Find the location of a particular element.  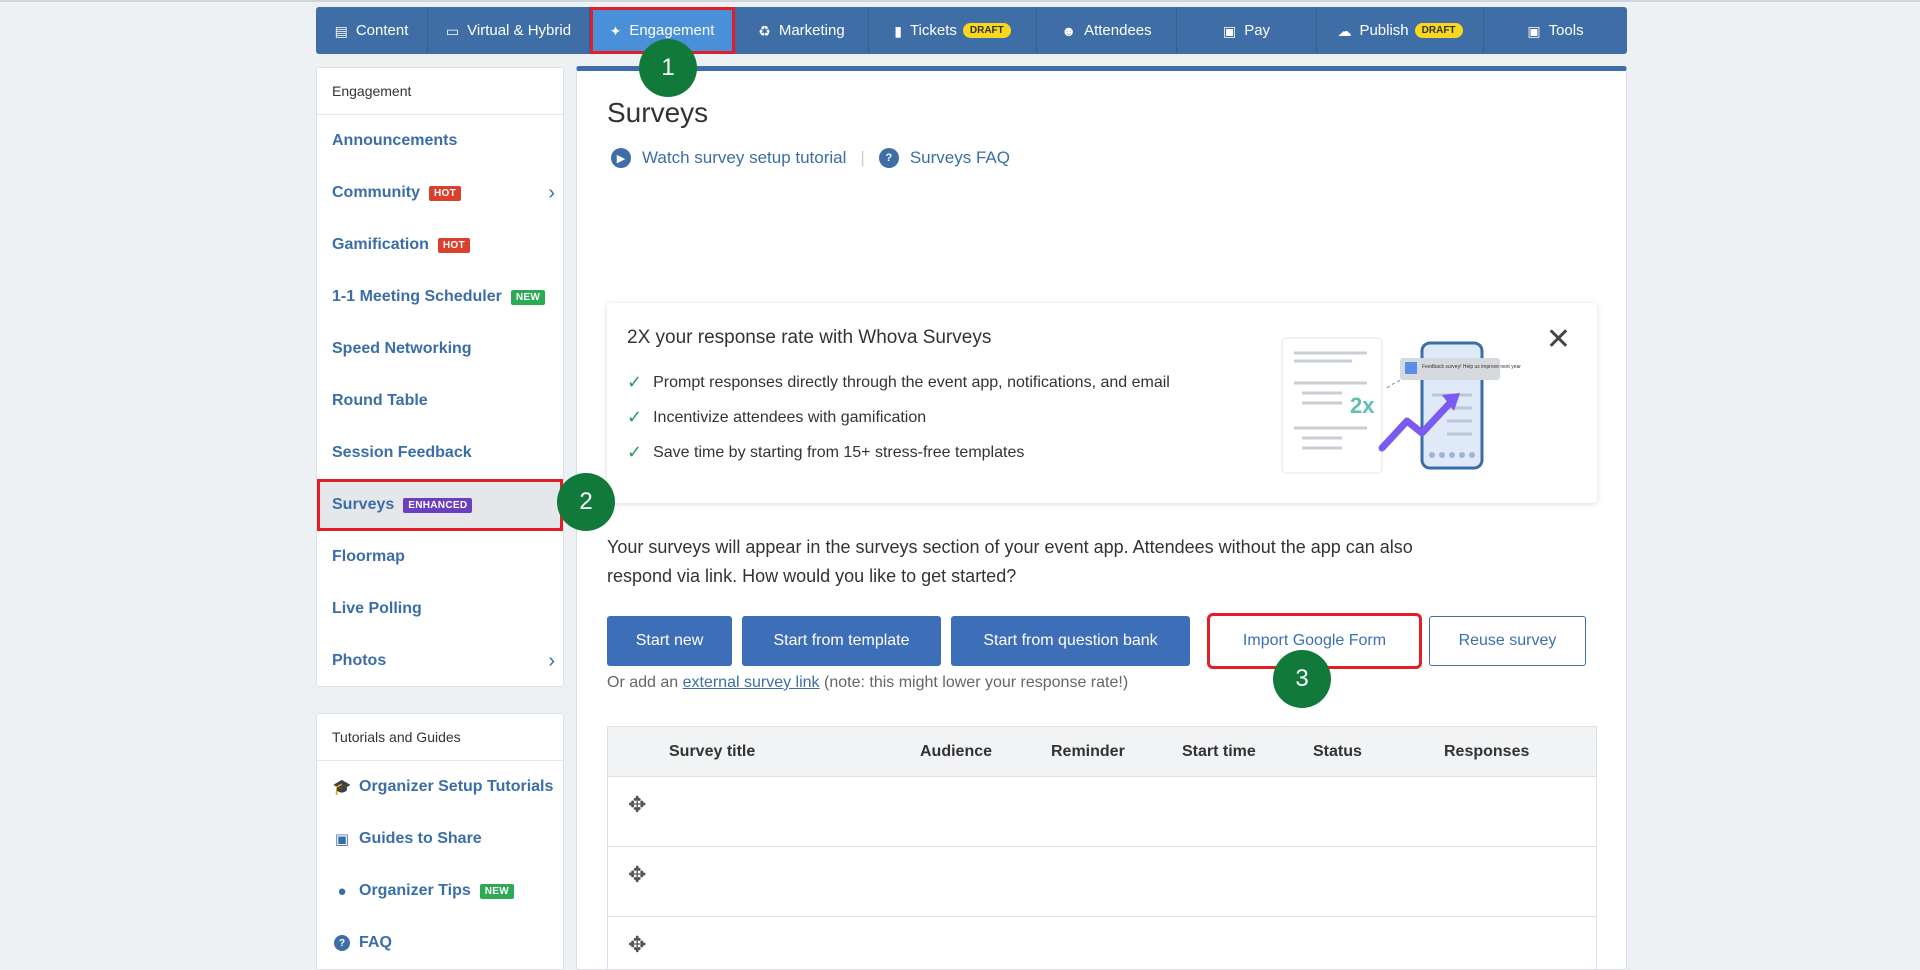

promo-title: 2X your response rate with Whova Surveys is located at coordinates (809, 337).